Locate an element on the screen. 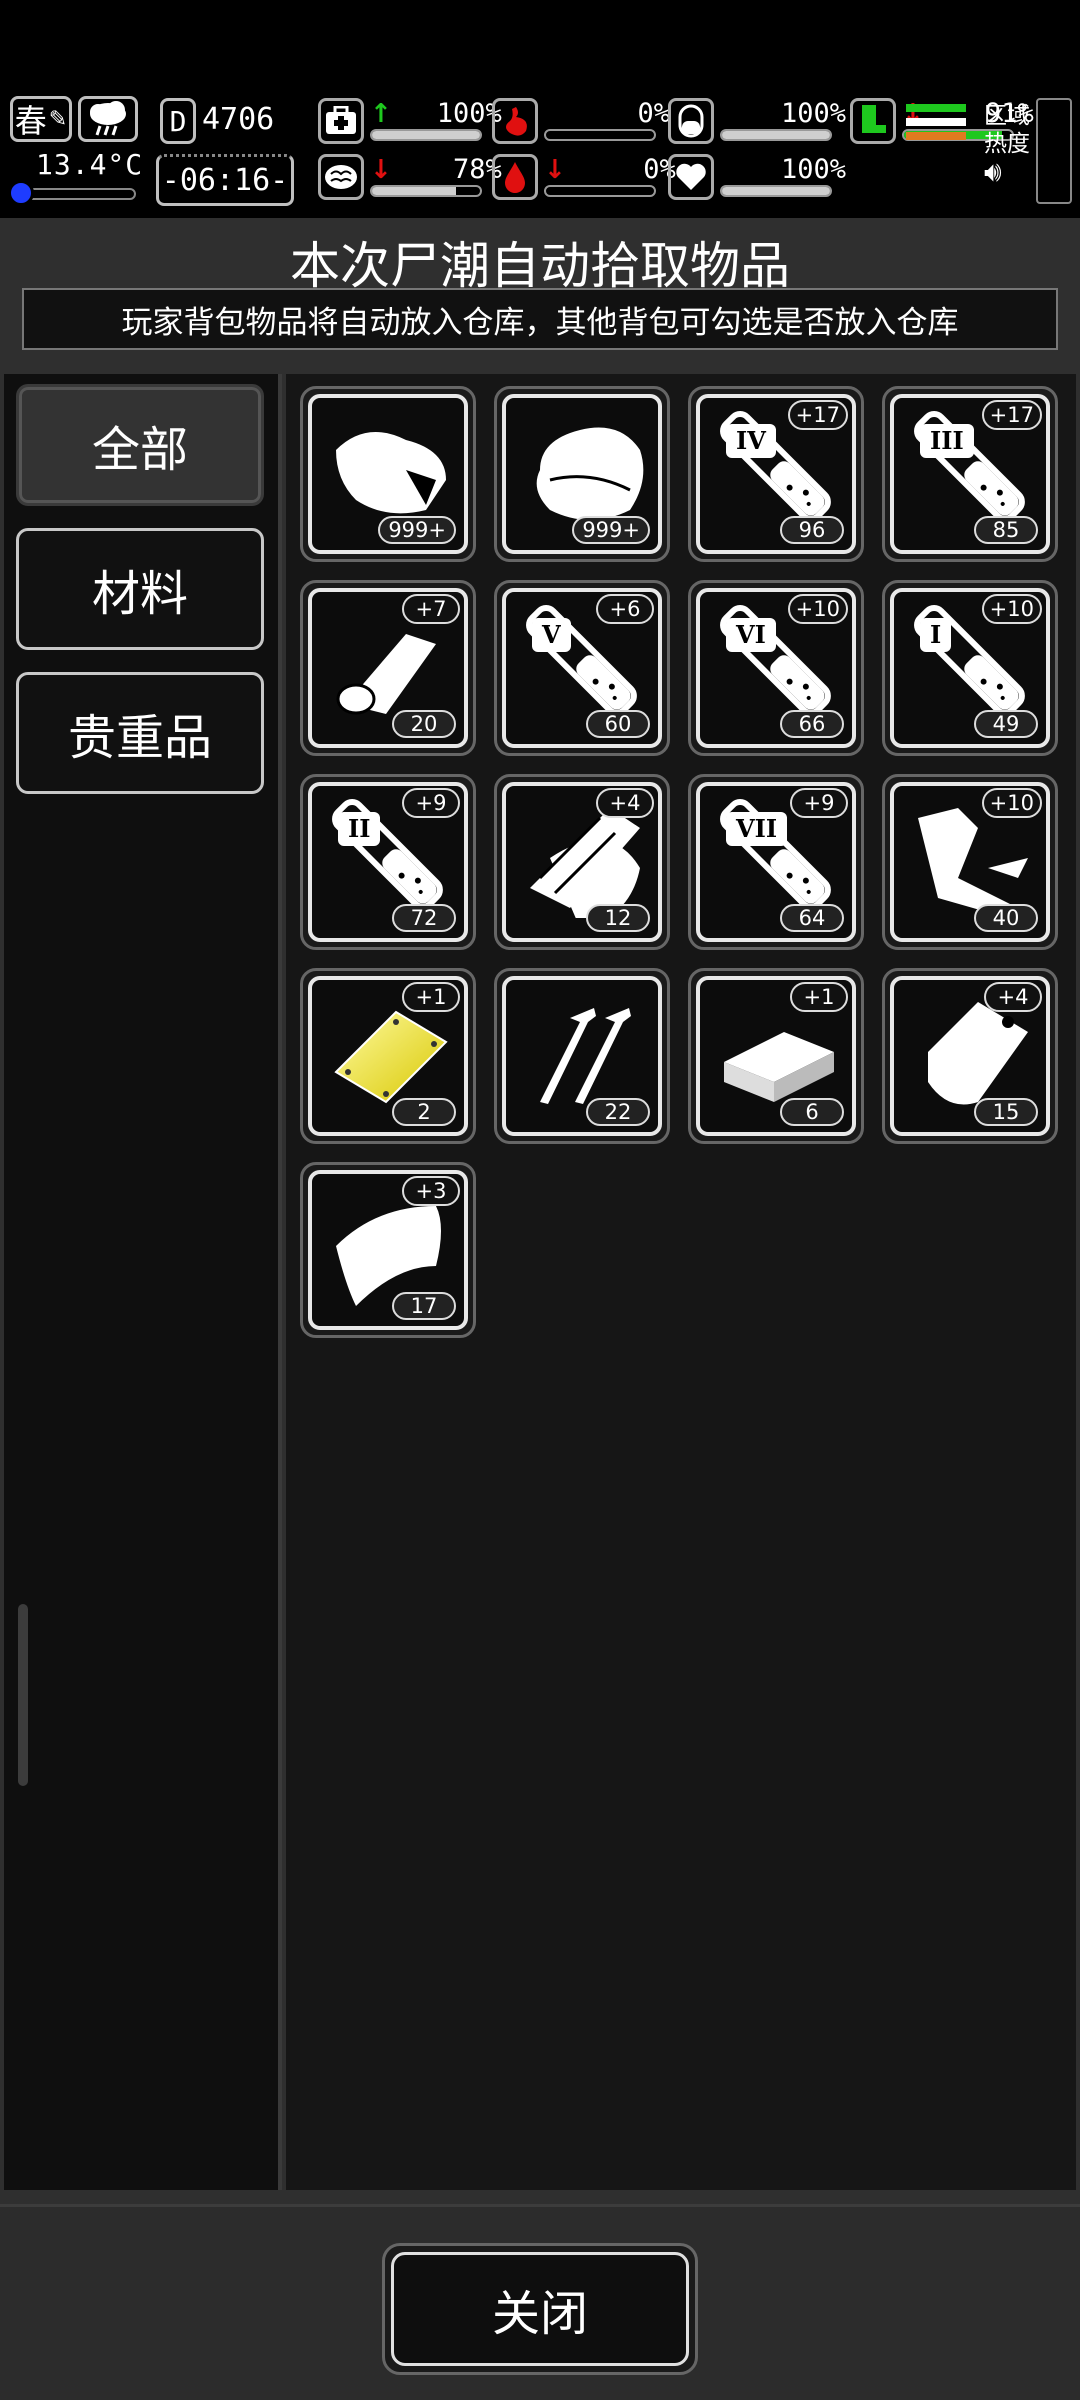 The height and width of the screenshot is (2400, 1080). zone-heat-label: 区域 热度 🔊︎ is located at coordinates (1007, 144).